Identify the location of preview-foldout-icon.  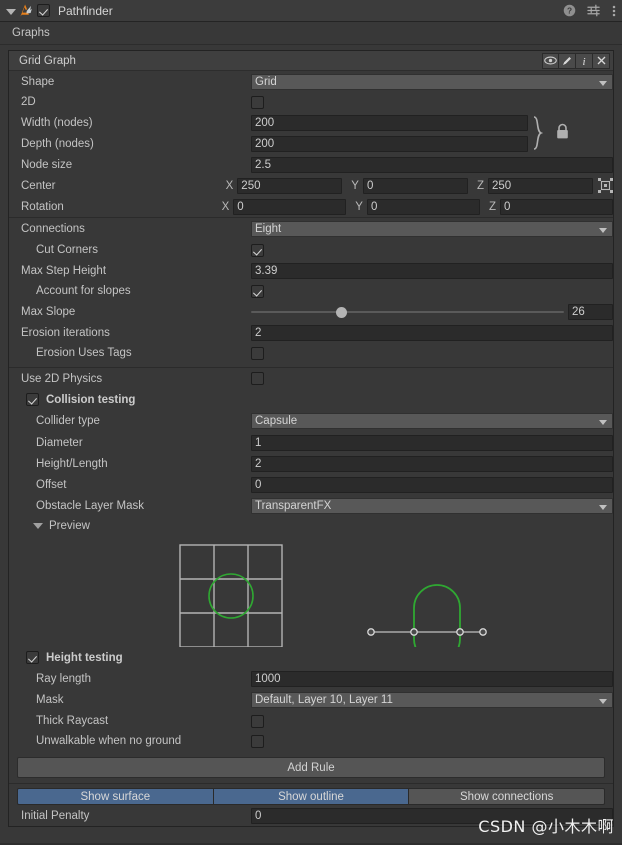
(38, 526).